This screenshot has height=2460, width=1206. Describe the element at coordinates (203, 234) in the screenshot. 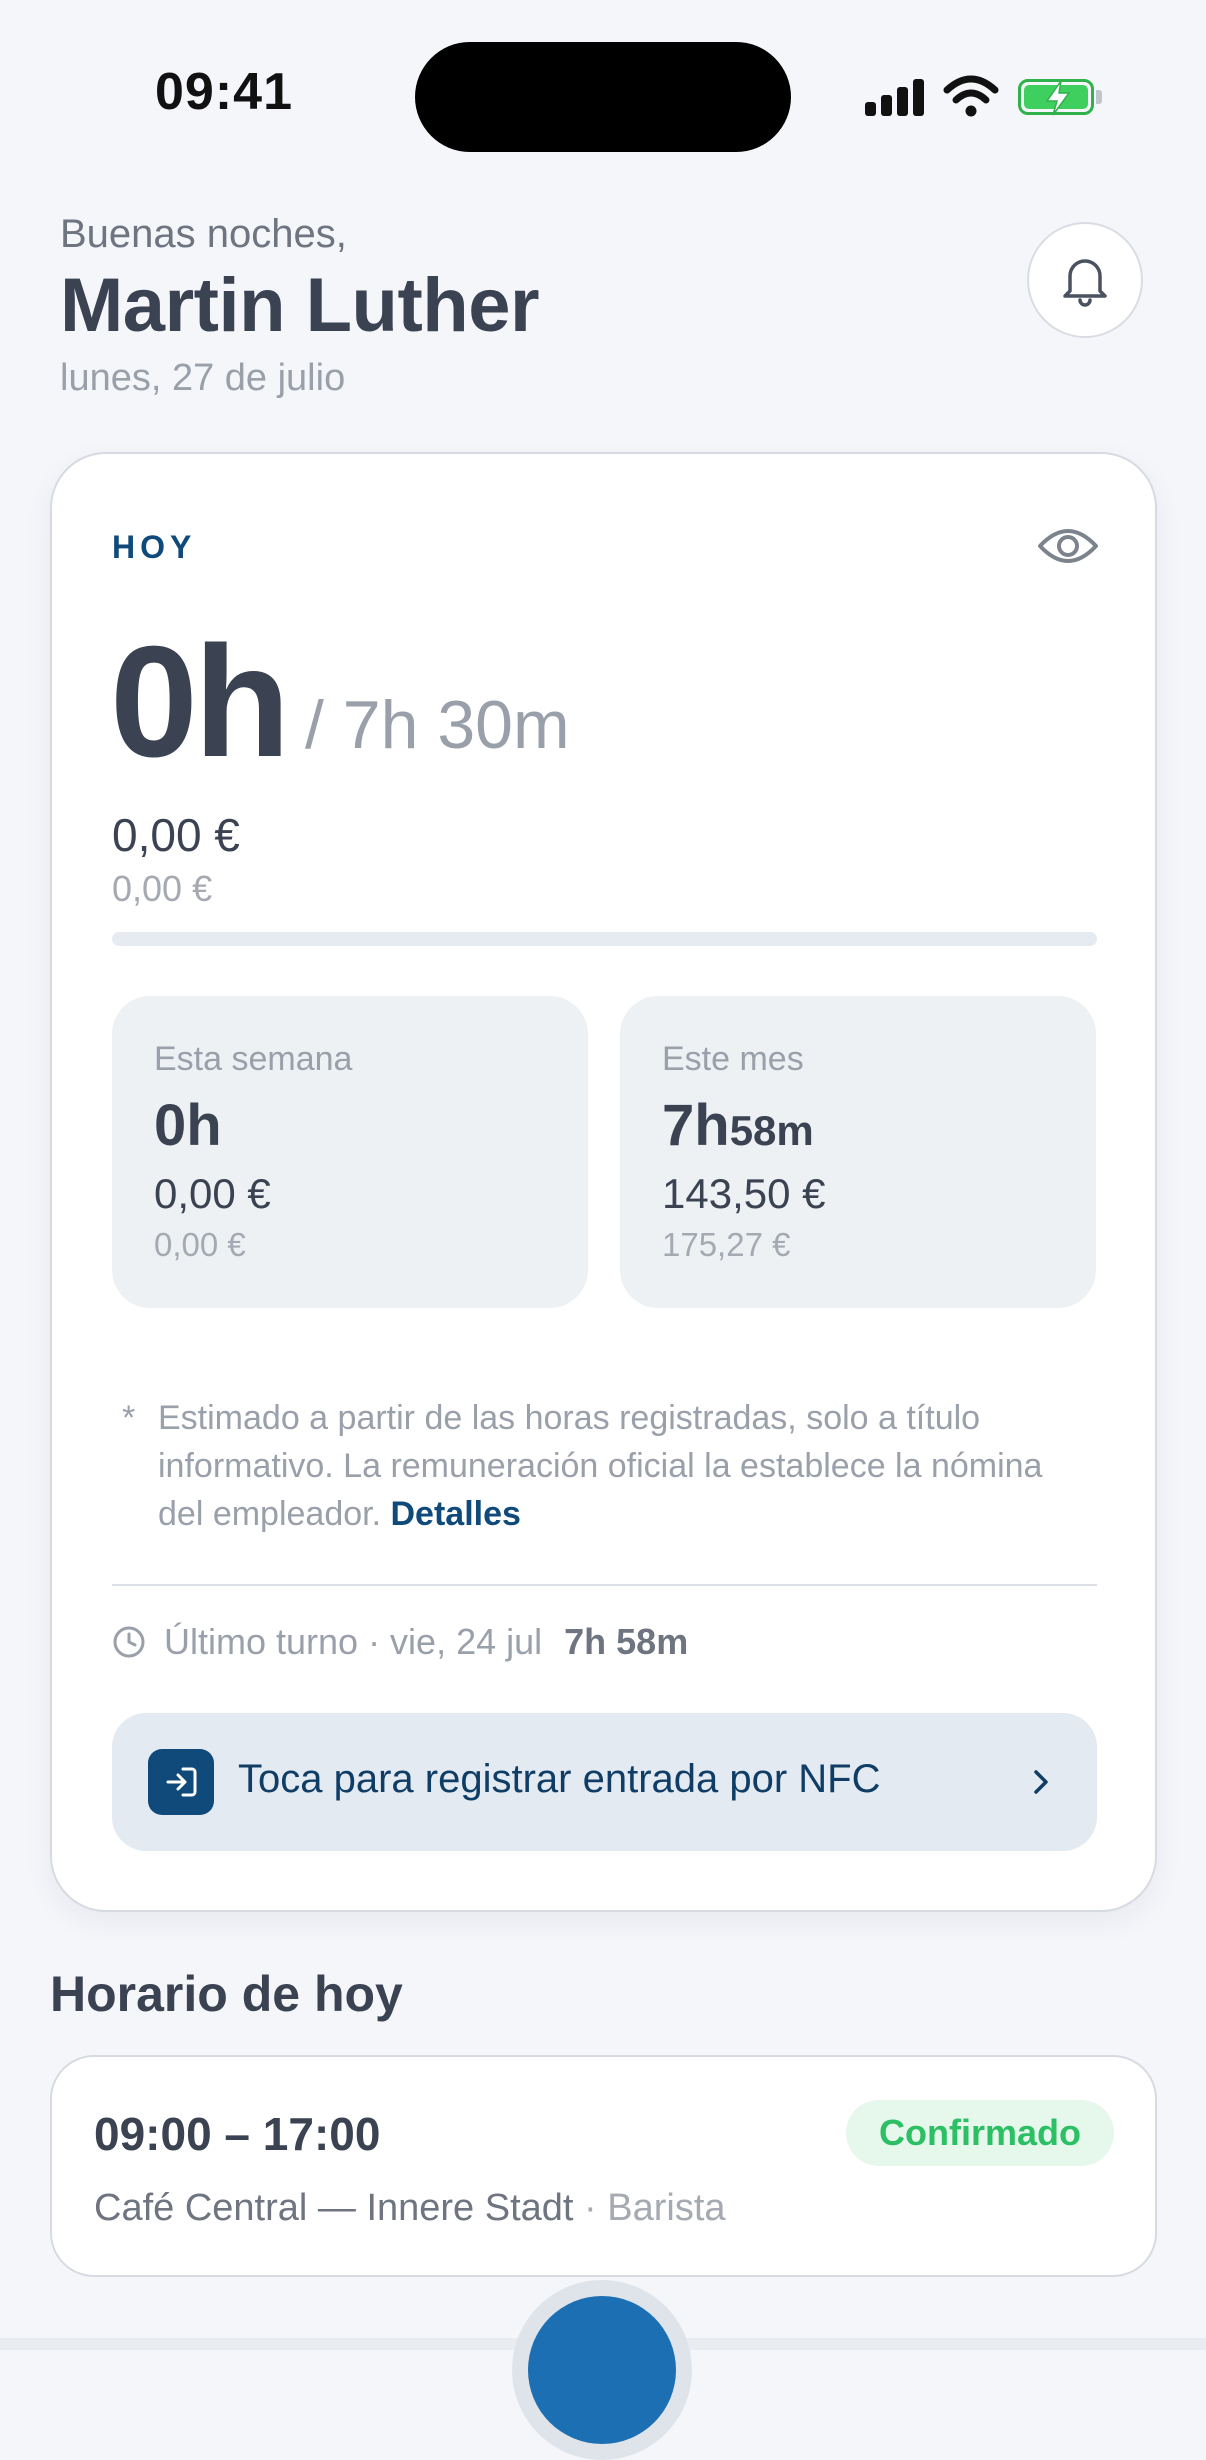

I see `greeting: Buenas noches,` at that location.